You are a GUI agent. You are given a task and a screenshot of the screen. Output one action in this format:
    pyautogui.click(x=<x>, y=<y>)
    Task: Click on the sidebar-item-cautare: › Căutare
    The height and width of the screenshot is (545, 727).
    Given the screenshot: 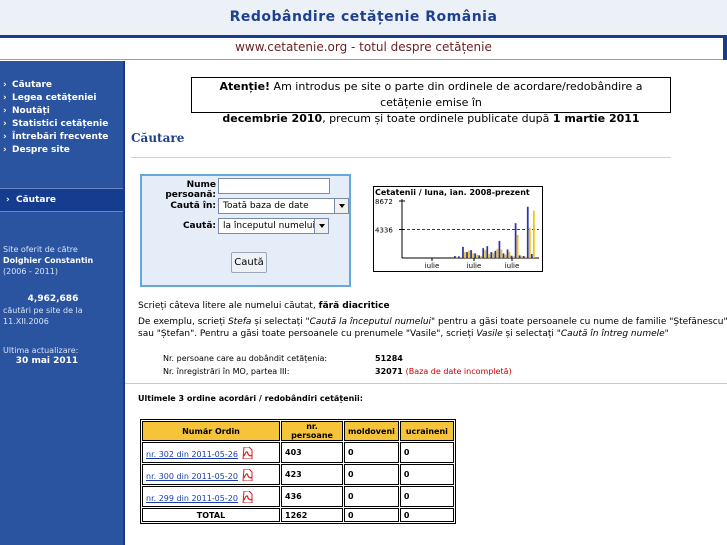 What is the action you would take?
    pyautogui.click(x=55, y=85)
    